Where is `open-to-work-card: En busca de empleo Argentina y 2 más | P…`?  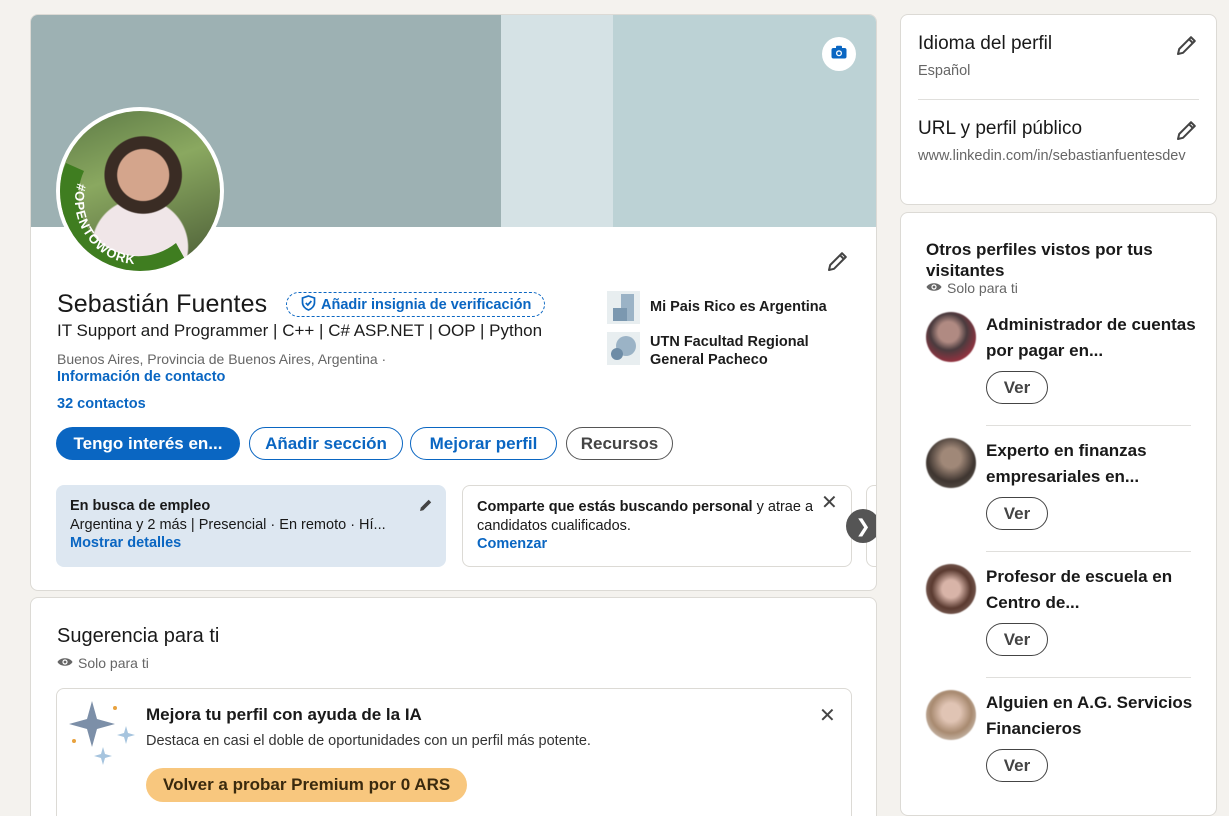
open-to-work-card: En busca de empleo Argentina y 2 más | P… is located at coordinates (251, 526).